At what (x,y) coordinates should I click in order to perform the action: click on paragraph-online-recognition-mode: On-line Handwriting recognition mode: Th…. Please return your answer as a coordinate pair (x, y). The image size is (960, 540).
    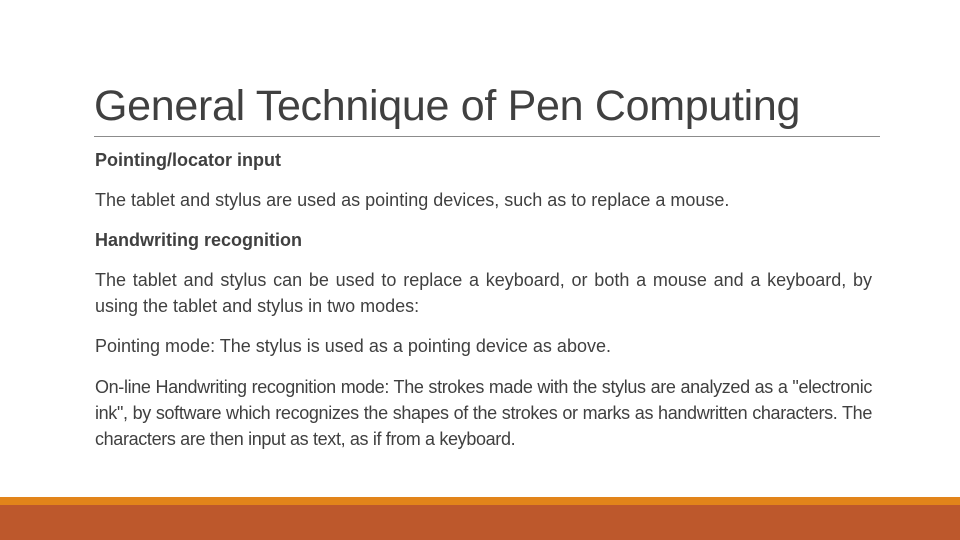
    Looking at the image, I should click on (483, 413).